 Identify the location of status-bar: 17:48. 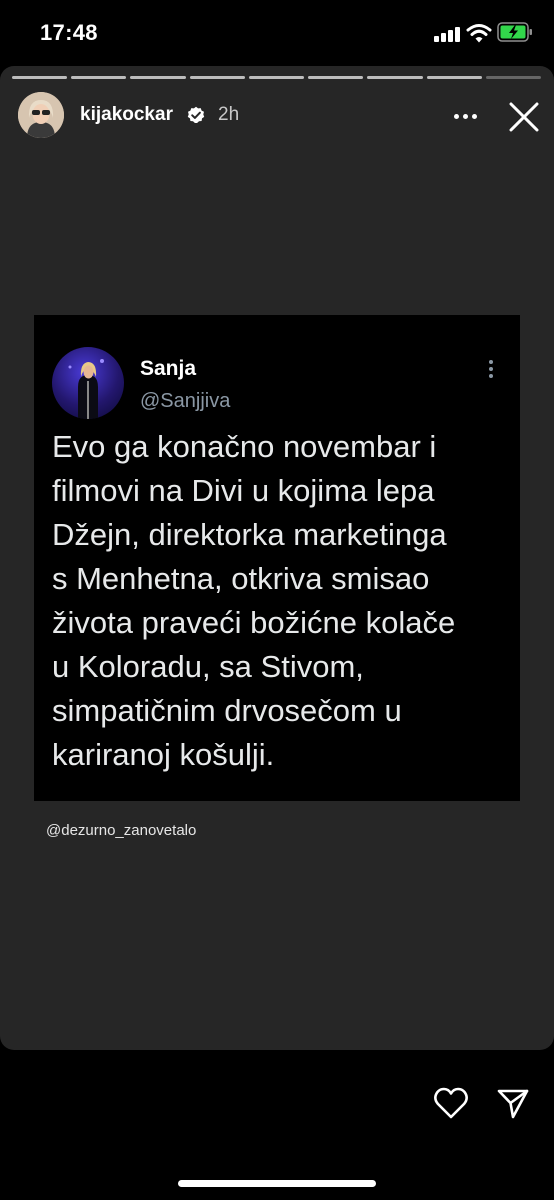
(277, 32).